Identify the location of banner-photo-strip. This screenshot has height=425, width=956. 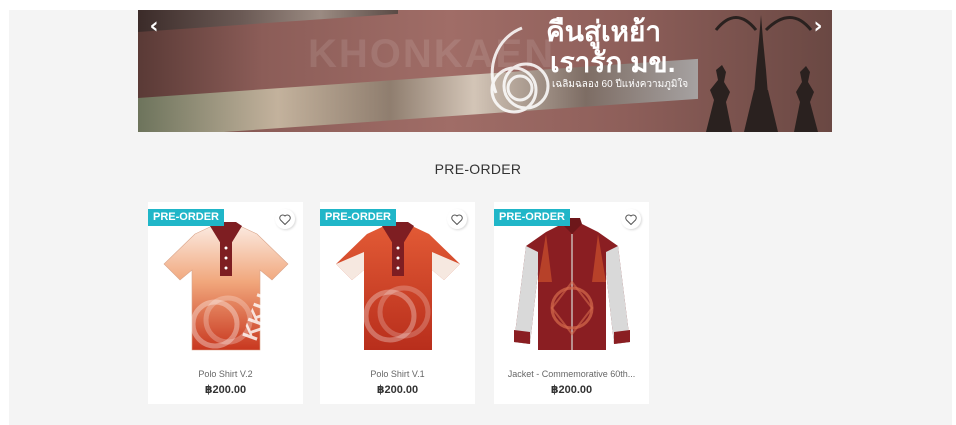
(268, 21).